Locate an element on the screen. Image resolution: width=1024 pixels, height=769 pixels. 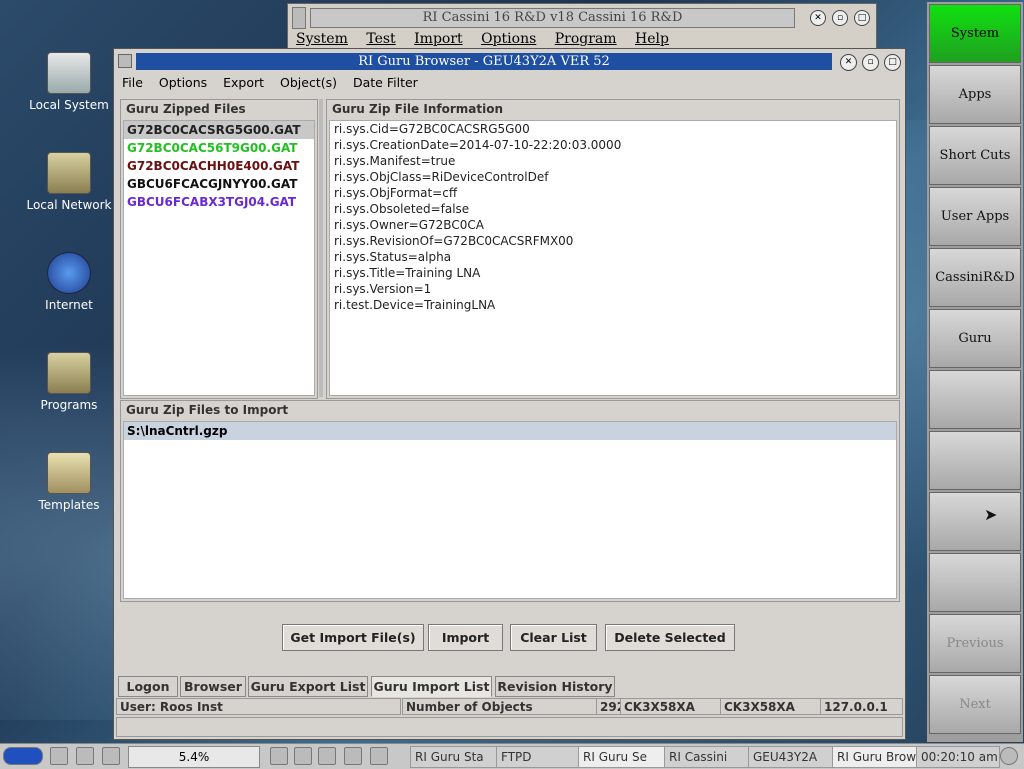
search-icon is located at coordinates (85, 756).